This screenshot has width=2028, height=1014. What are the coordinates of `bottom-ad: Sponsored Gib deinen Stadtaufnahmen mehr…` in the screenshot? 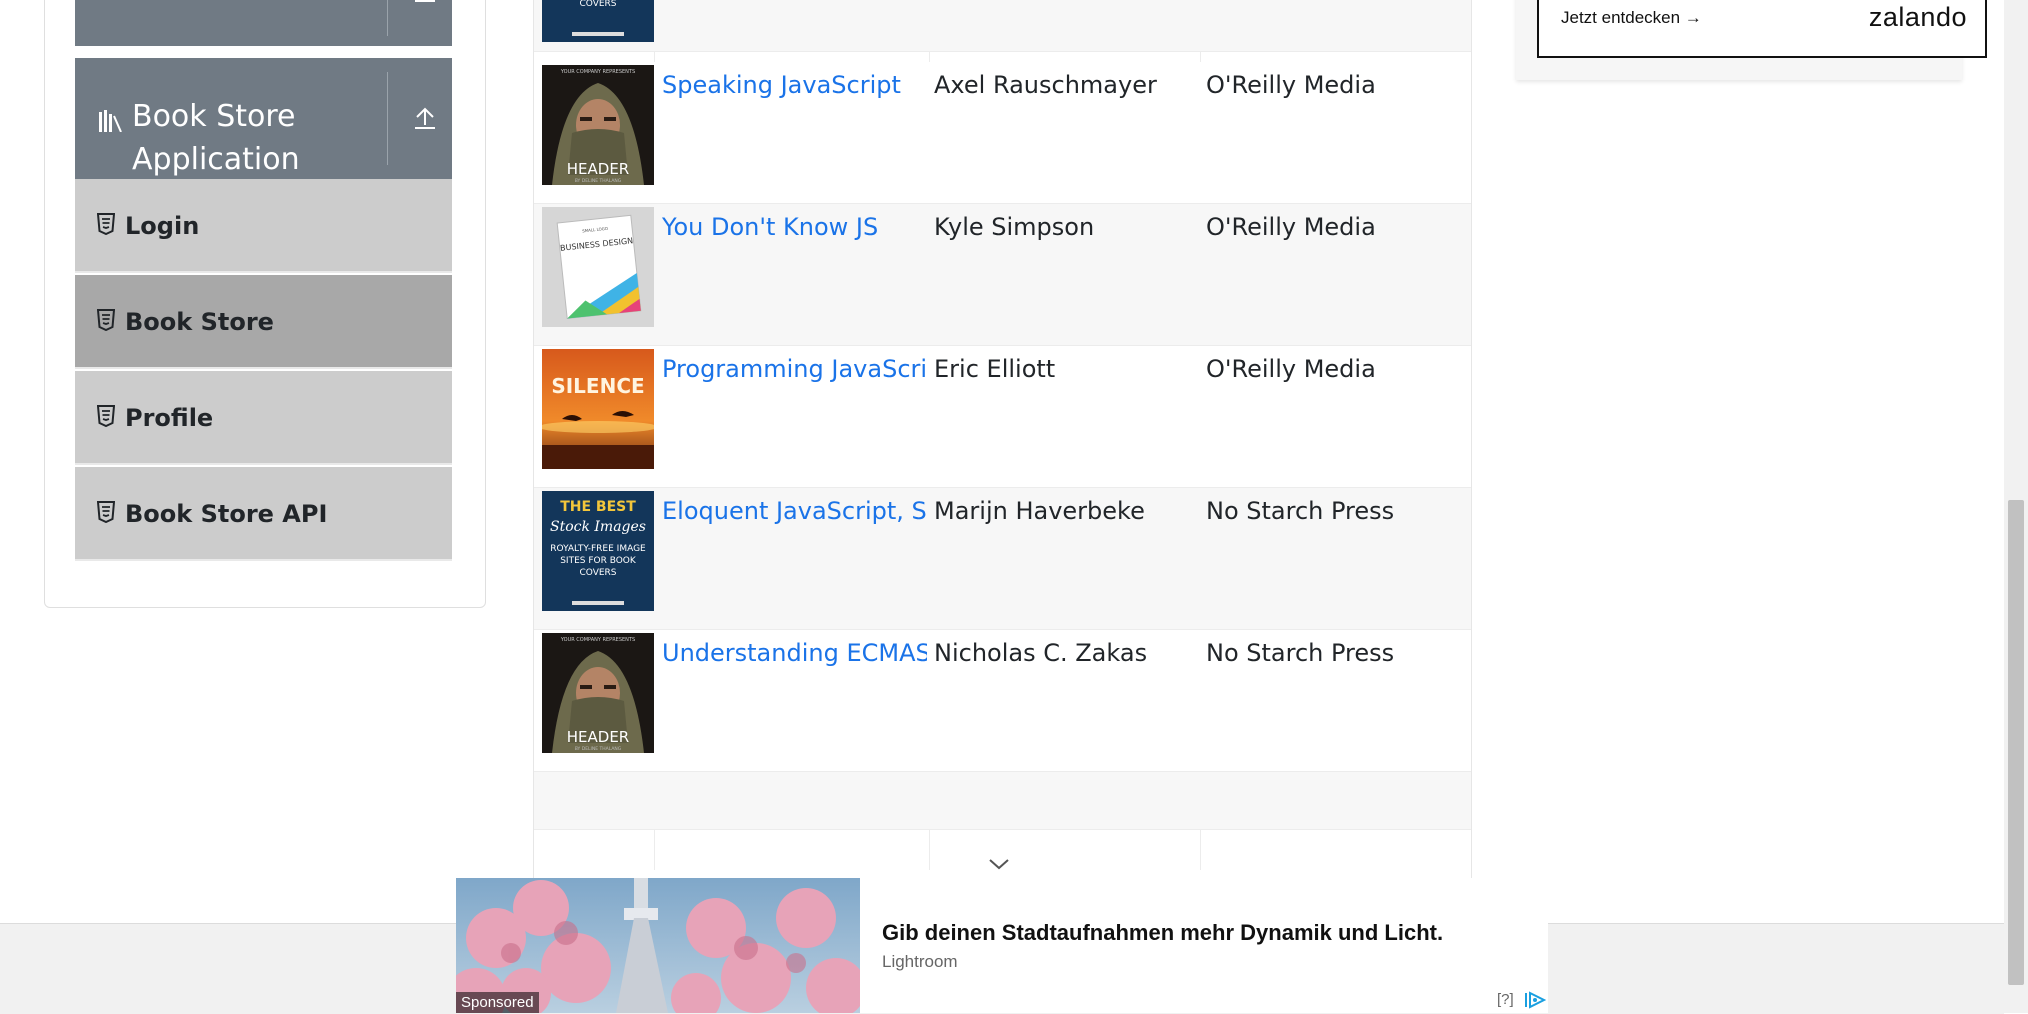 It's located at (1002, 945).